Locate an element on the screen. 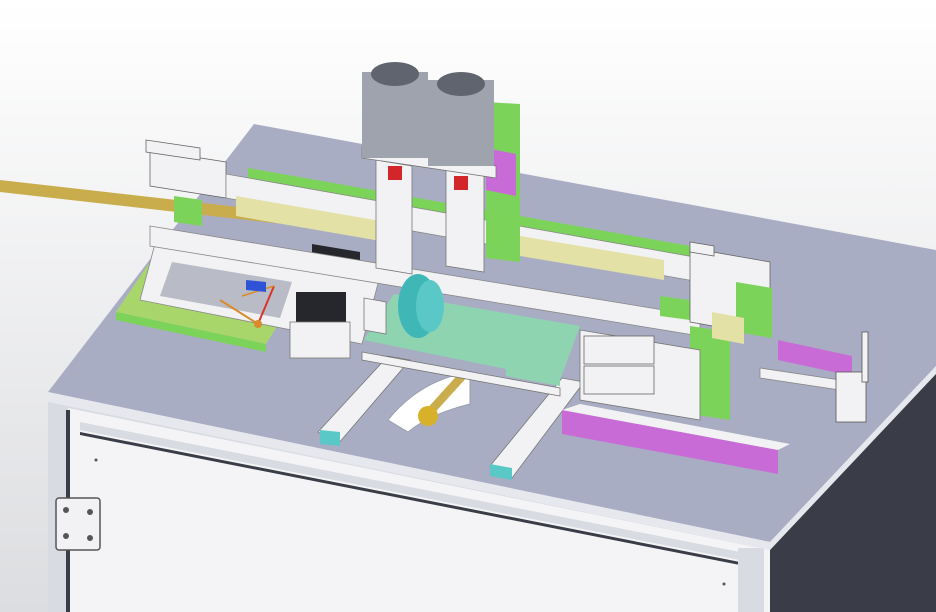 The image size is (936, 612). gold-handle-knob is located at coordinates (428, 416).